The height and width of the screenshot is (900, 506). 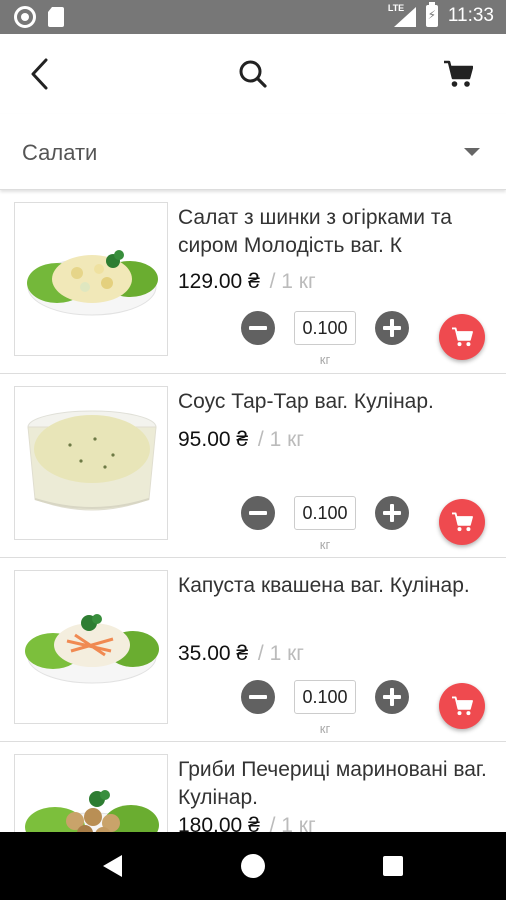 What do you see at coordinates (219, 281) in the screenshot?
I see `product-price: 129.00 ₴` at bounding box center [219, 281].